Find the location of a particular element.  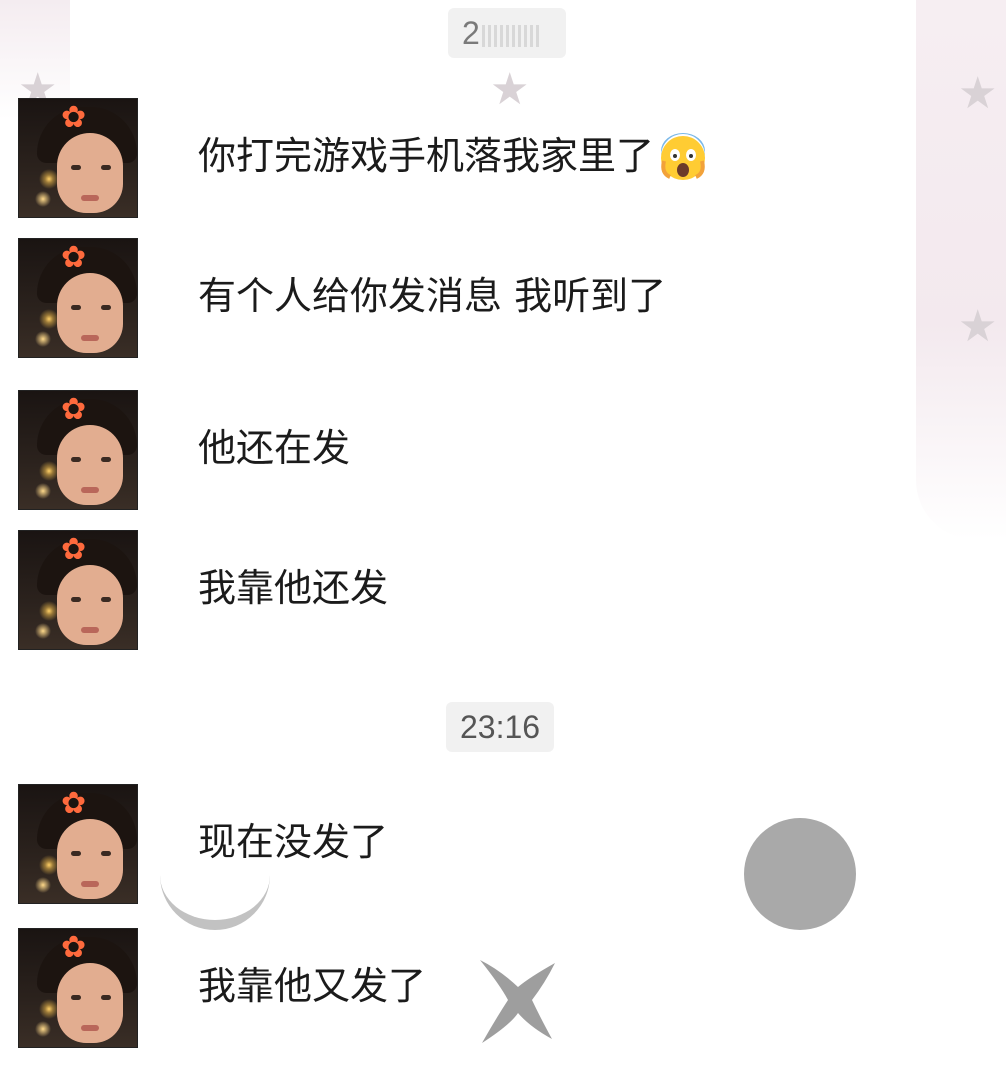

message-bubble: 他还在发 is located at coordinates (274, 448).